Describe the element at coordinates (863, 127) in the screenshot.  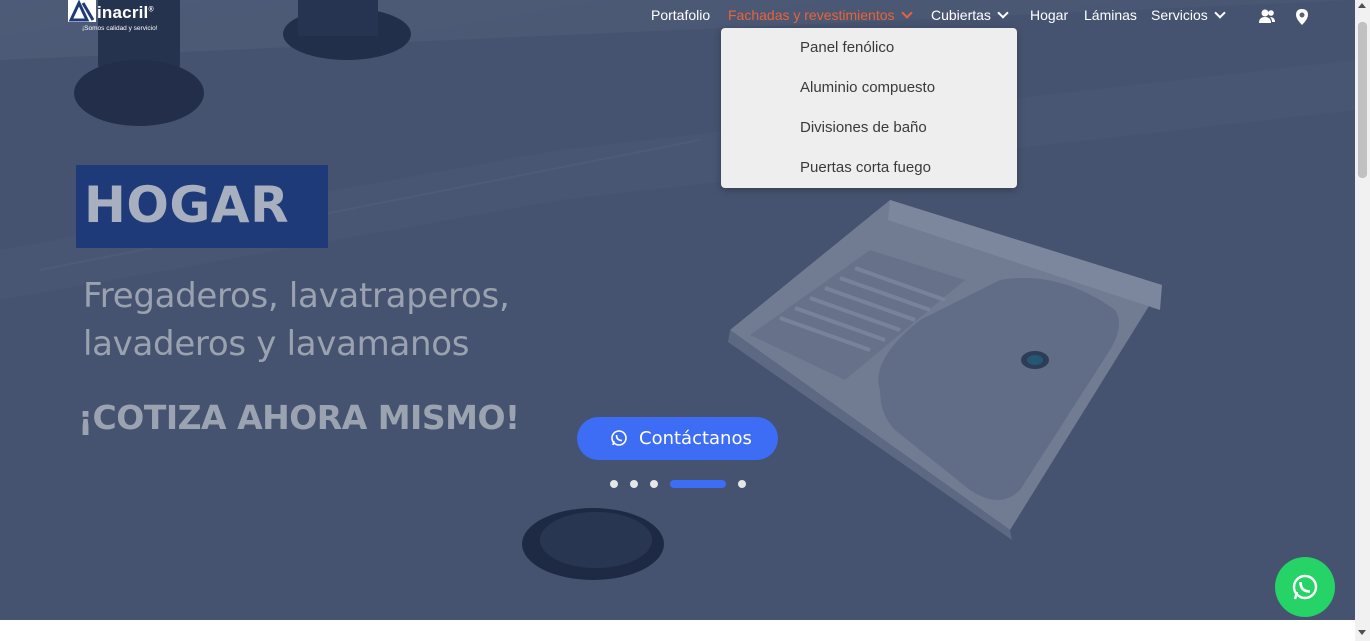
I see `dropdown-item-divisiones-bano: Divisiones de baño` at that location.